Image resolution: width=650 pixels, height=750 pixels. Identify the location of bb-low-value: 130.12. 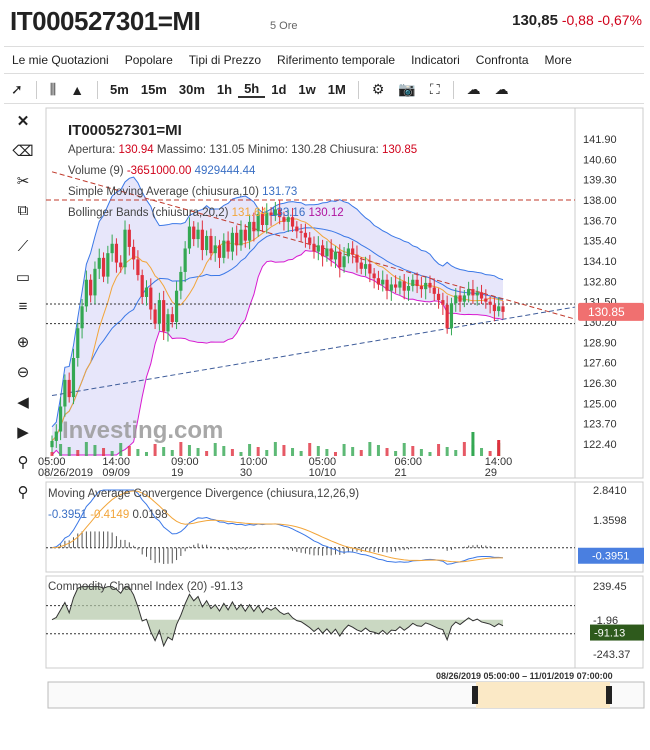
(326, 213).